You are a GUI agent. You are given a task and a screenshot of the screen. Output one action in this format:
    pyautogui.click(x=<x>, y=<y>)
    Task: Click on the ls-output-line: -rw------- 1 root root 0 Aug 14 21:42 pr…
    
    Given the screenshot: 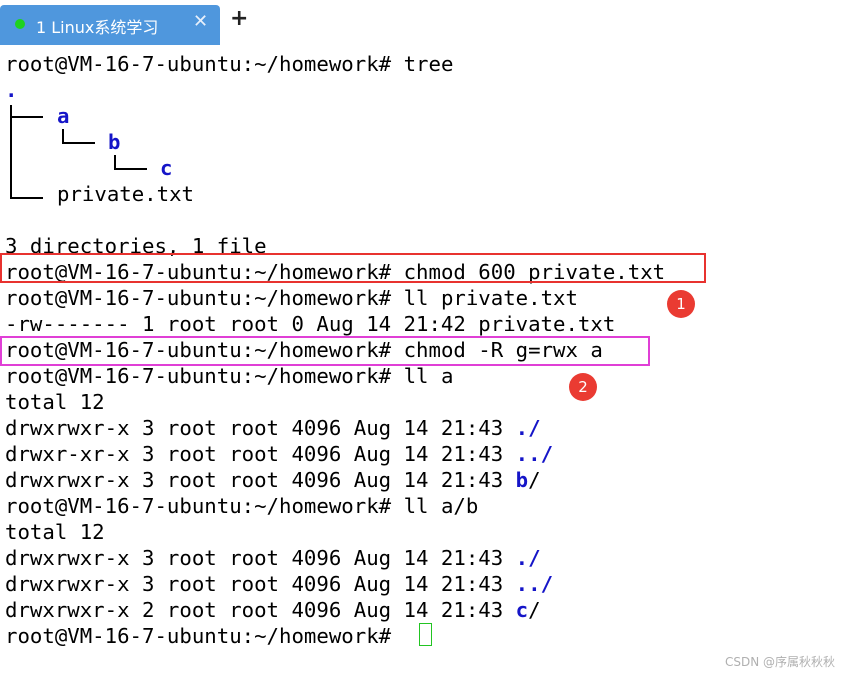 What is the action you would take?
    pyautogui.click(x=310, y=324)
    